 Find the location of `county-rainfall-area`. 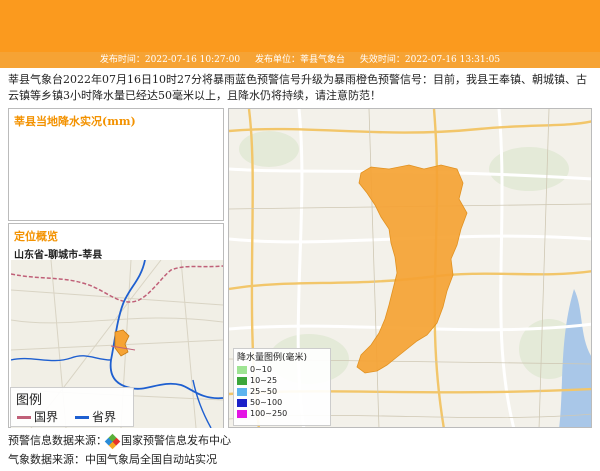

county-rainfall-area is located at coordinates (412, 269).